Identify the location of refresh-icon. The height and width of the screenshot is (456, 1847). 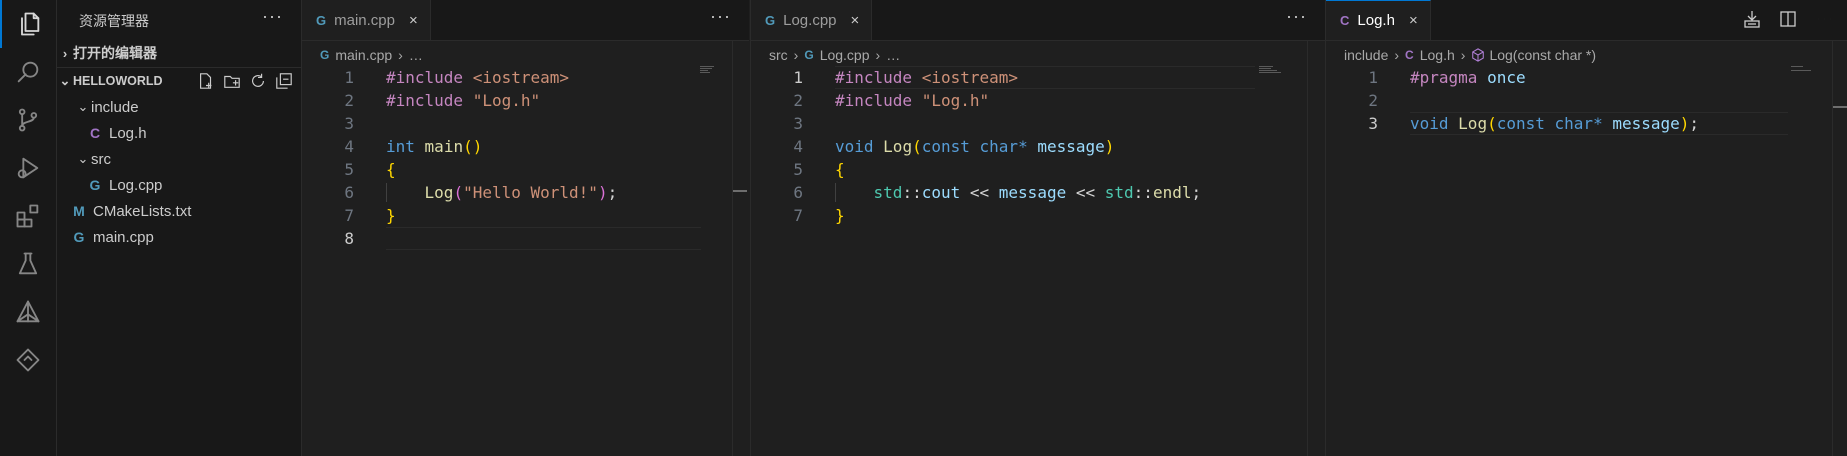
(258, 81).